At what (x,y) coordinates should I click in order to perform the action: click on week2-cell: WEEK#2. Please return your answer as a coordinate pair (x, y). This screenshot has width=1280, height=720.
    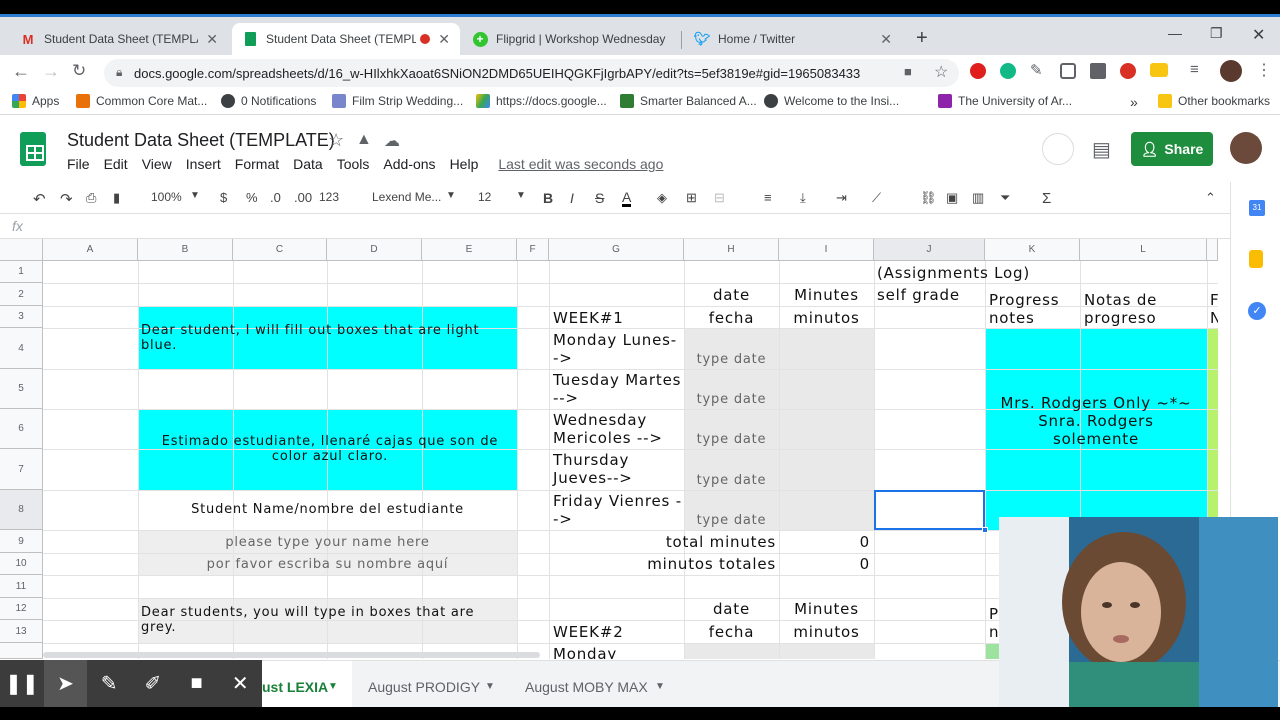
    Looking at the image, I should click on (588, 632).